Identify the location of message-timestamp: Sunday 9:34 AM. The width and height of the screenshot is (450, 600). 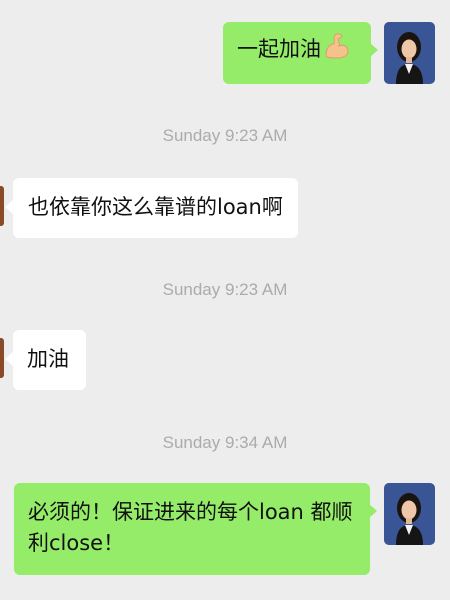
(225, 442).